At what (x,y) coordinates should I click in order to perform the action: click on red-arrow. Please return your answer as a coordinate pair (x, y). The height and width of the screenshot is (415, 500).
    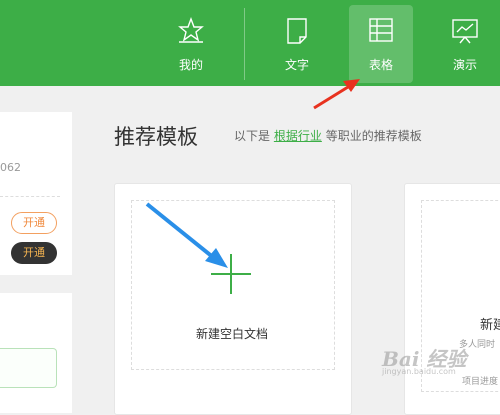
    Looking at the image, I should click on (336, 94).